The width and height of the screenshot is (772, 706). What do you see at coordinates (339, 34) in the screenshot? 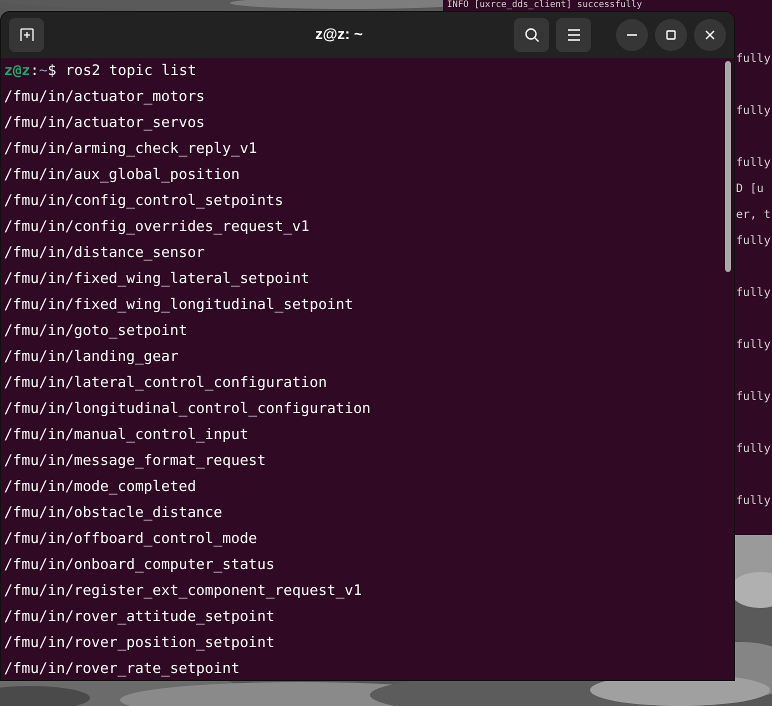
I see `window-title: z@z: ~` at bounding box center [339, 34].